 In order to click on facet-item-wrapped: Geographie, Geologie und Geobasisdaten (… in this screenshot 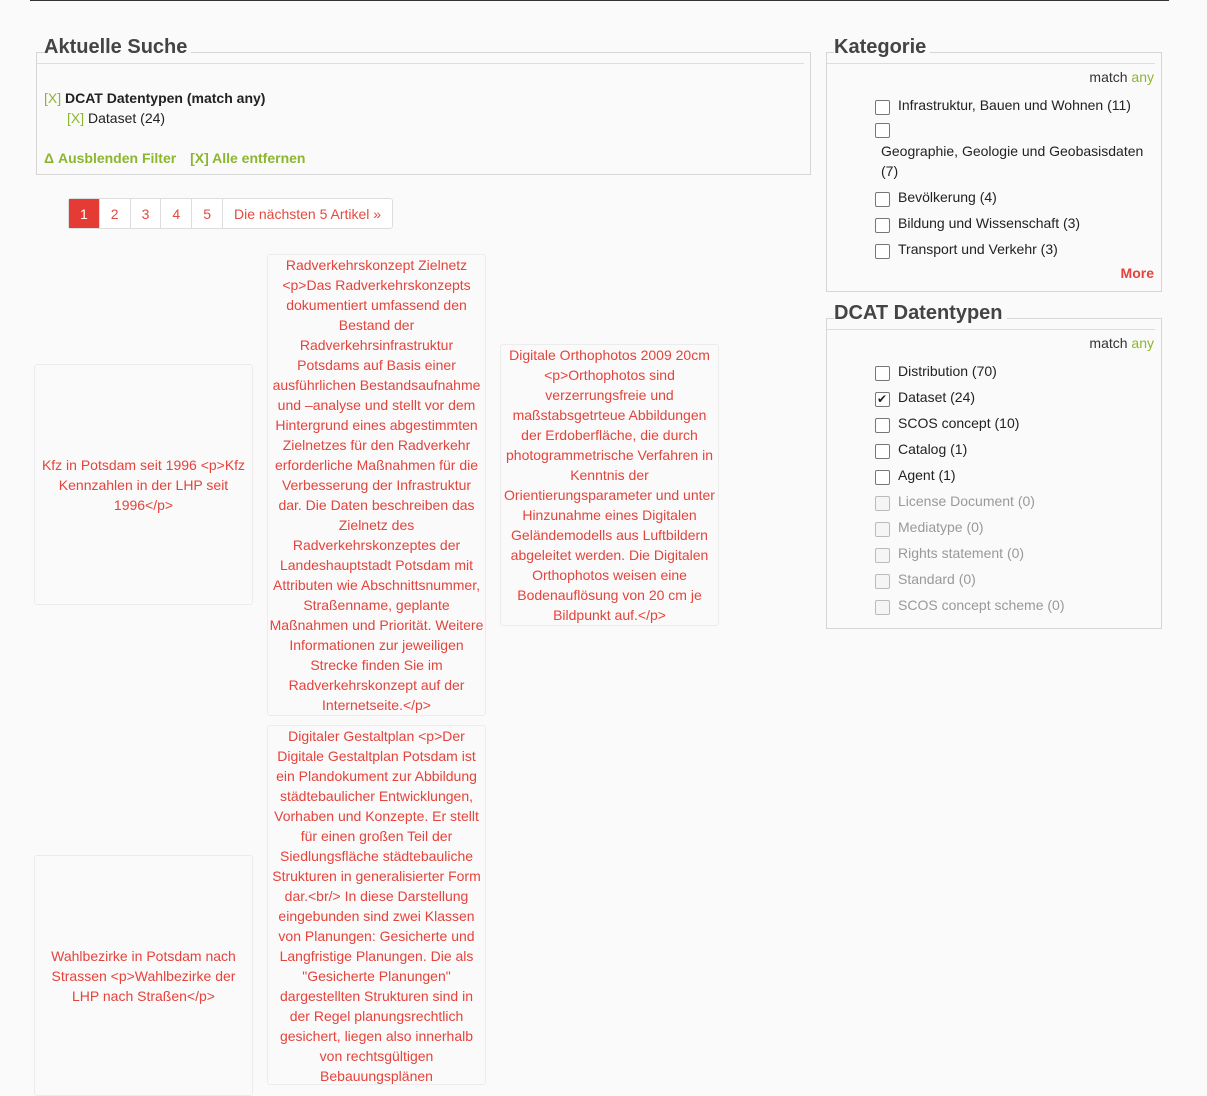, I will do `click(1016, 161)`.